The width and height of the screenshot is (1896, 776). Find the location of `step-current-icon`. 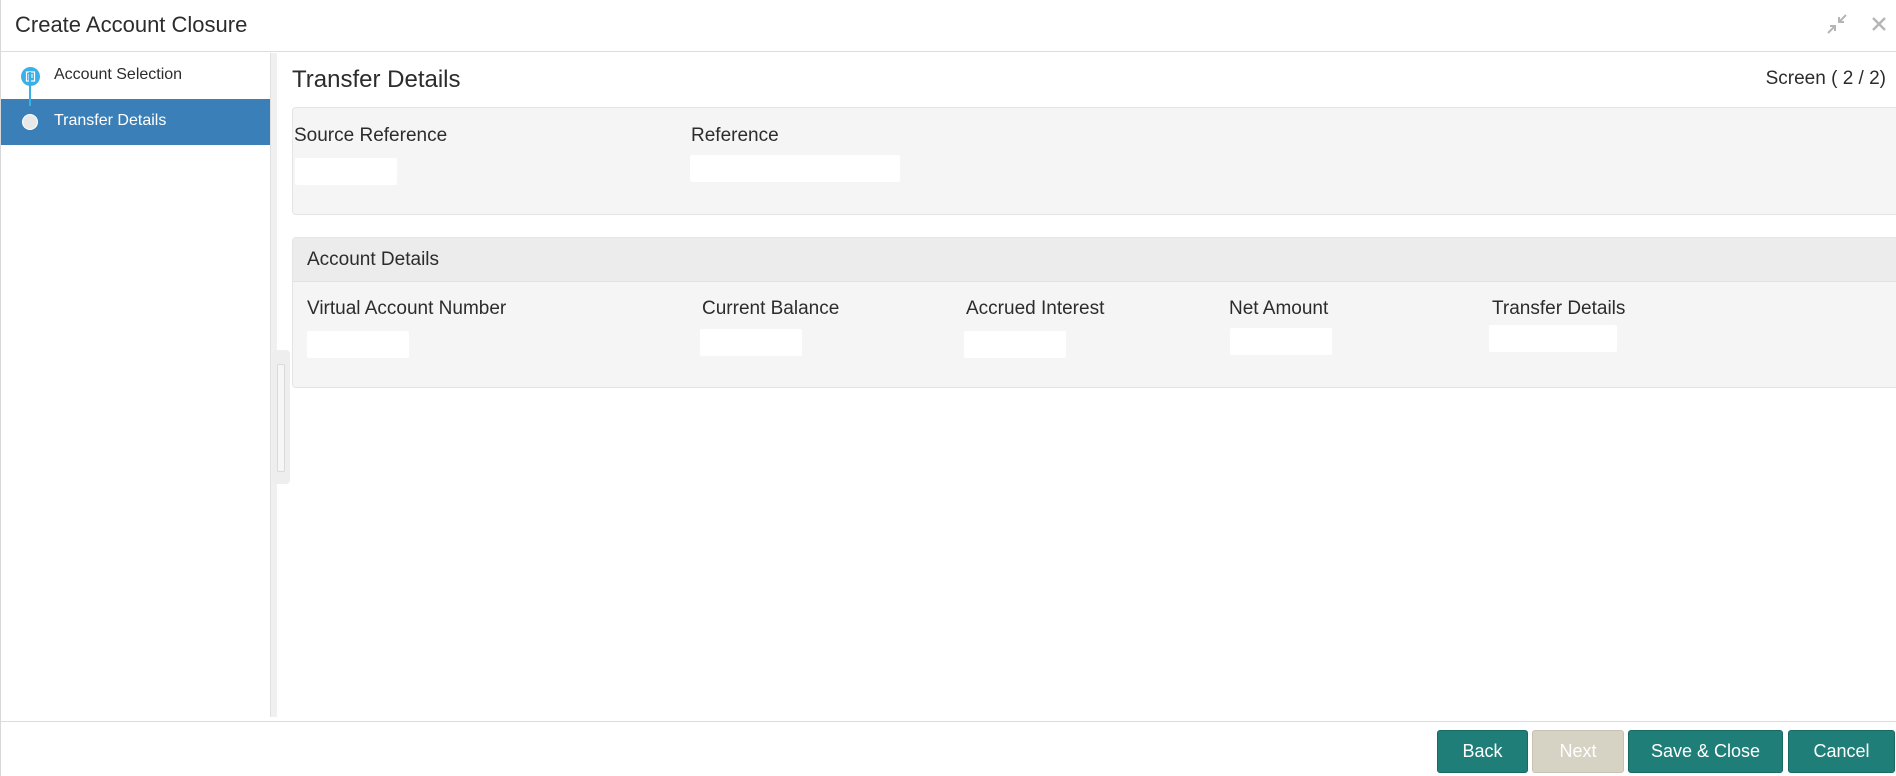

step-current-icon is located at coordinates (30, 122).